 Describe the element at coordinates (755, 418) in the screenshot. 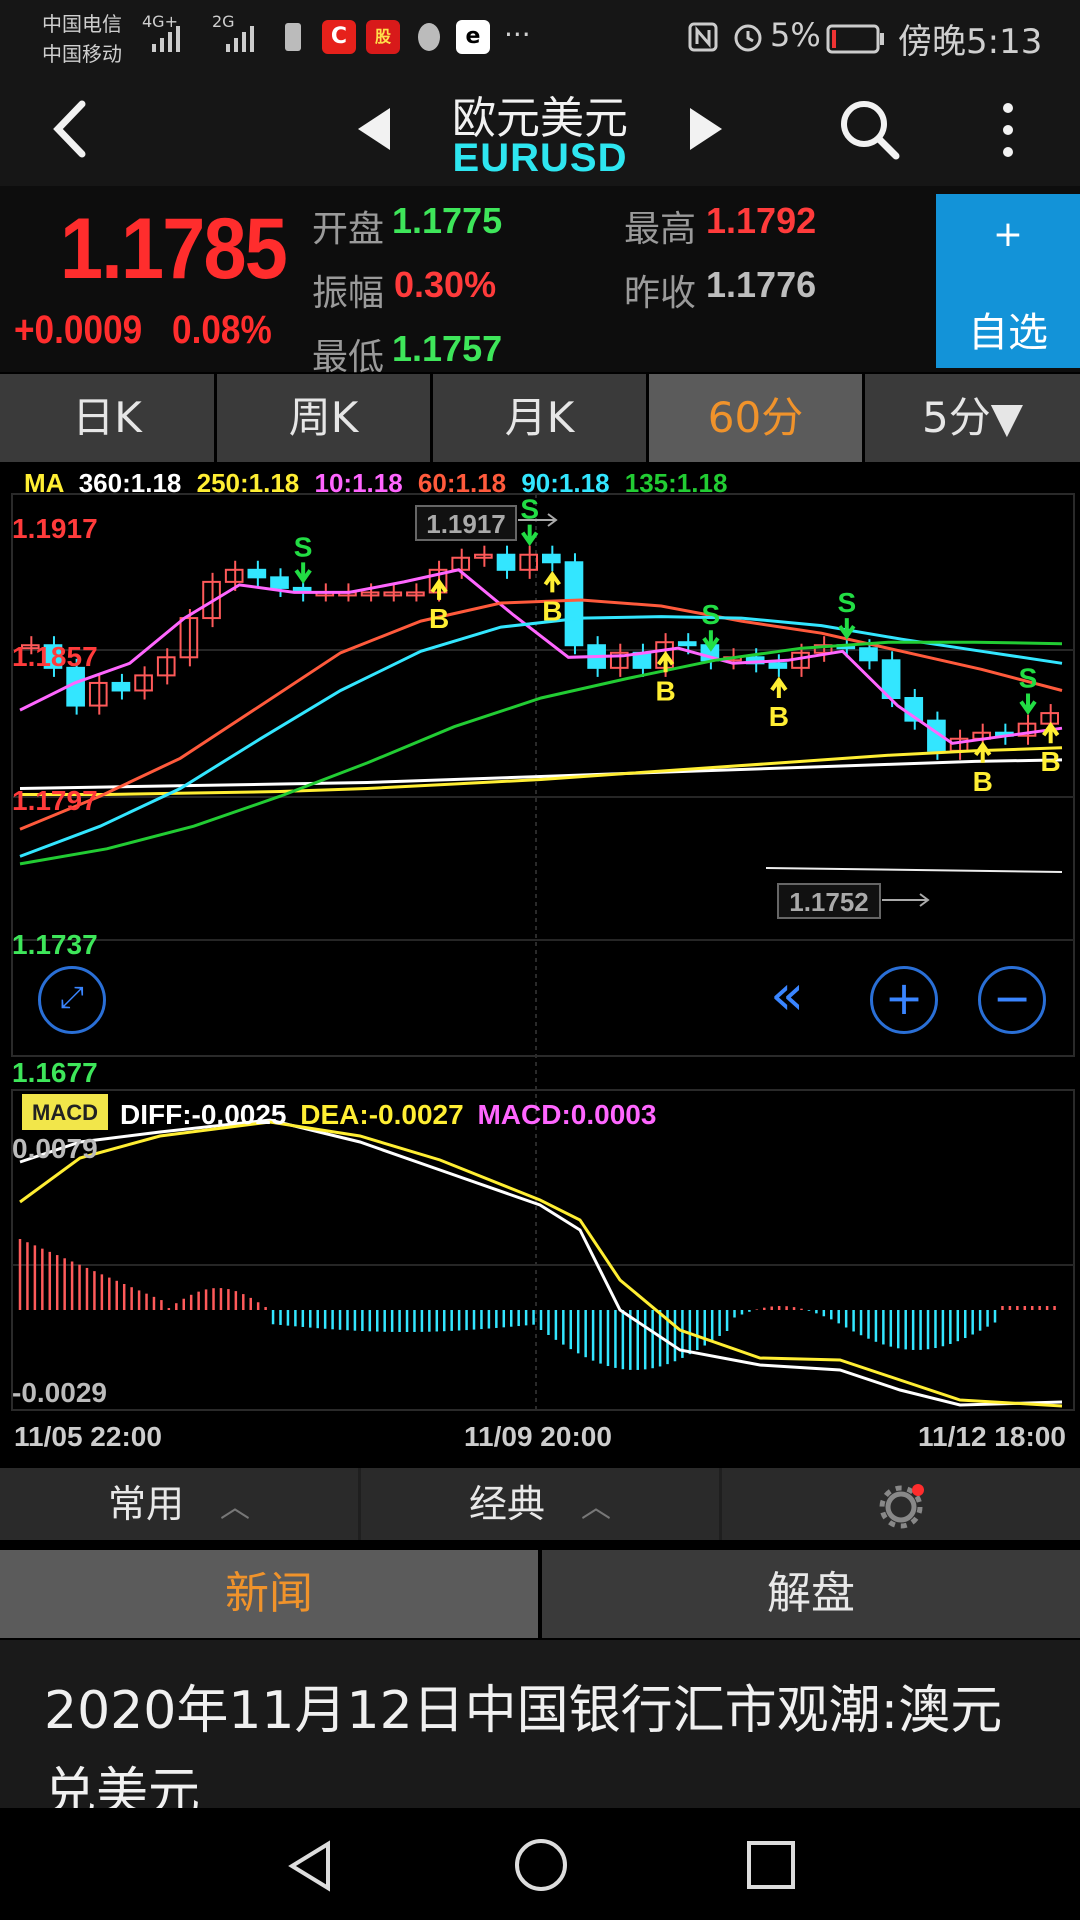

I see `tab-60min: 60分` at that location.